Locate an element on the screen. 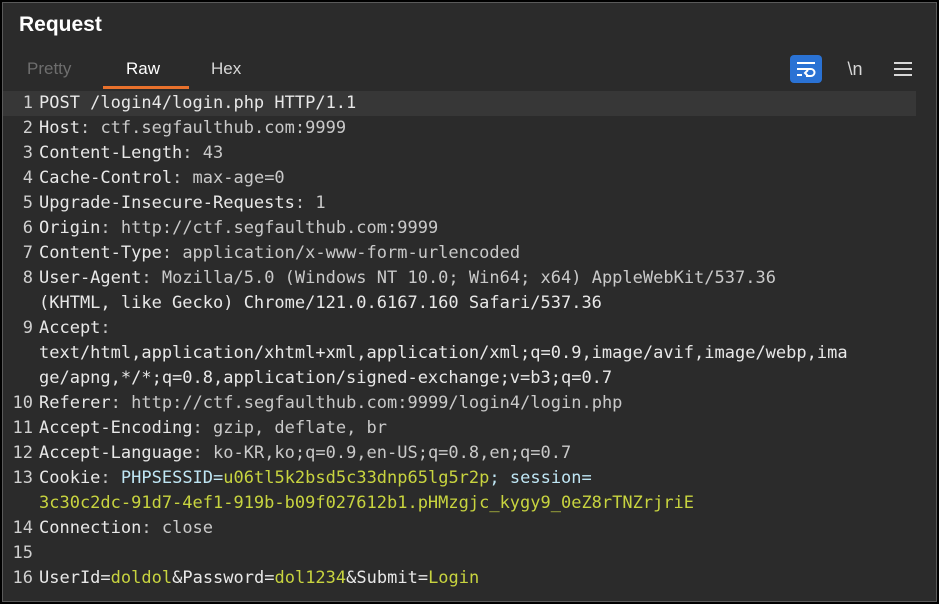  tab-hex: Hex is located at coordinates (226, 69).